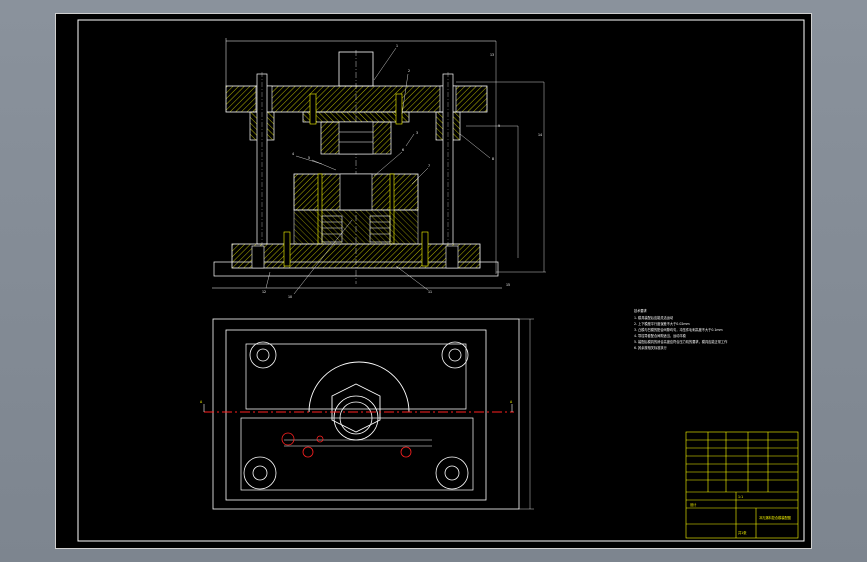 Image resolution: width=867 pixels, height=562 pixels. I want to click on plan-view: A A, so click(367, 414).